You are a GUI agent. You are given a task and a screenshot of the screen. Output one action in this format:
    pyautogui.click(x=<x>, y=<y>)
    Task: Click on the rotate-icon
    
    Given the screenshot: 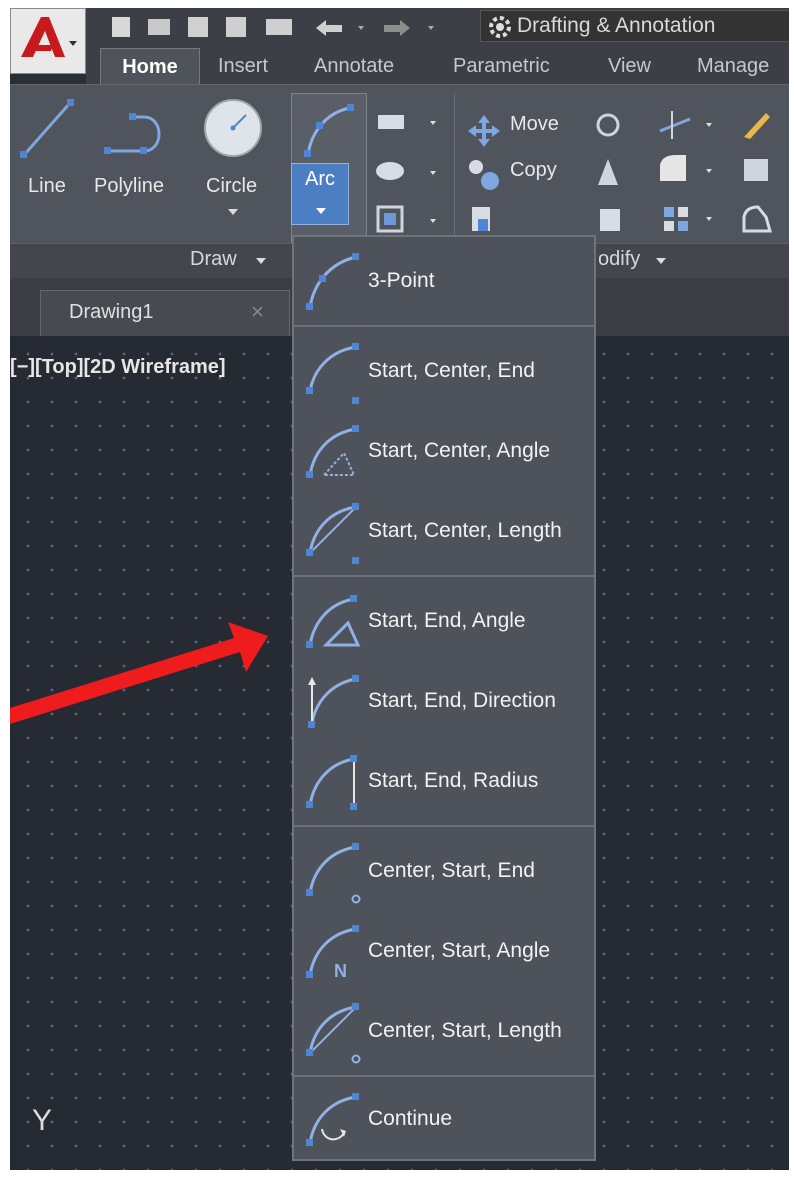 What is the action you would take?
    pyautogui.click(x=608, y=125)
    